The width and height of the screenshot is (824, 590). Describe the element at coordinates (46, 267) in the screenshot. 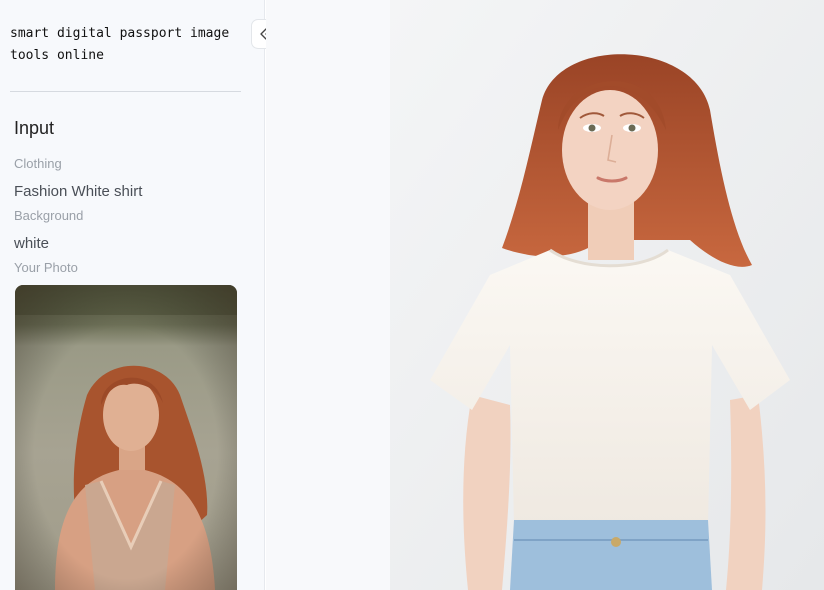

I see `your-photo-label: Your Photo` at that location.